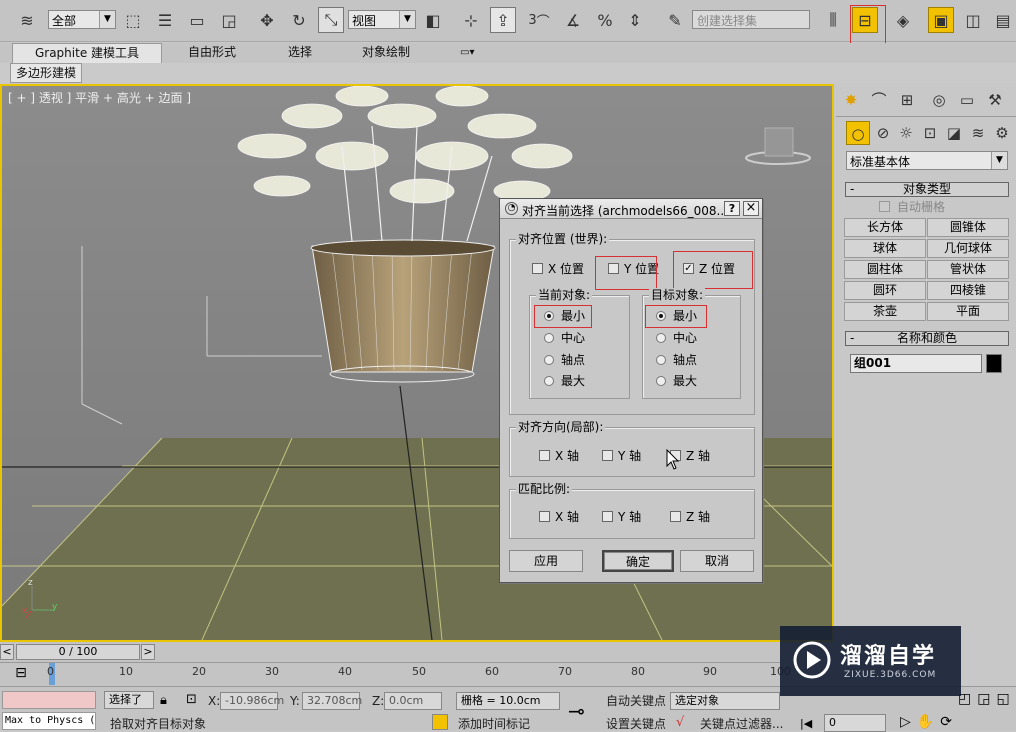 This screenshot has width=1016, height=732. I want to click on cancel-button: 取消, so click(717, 561).